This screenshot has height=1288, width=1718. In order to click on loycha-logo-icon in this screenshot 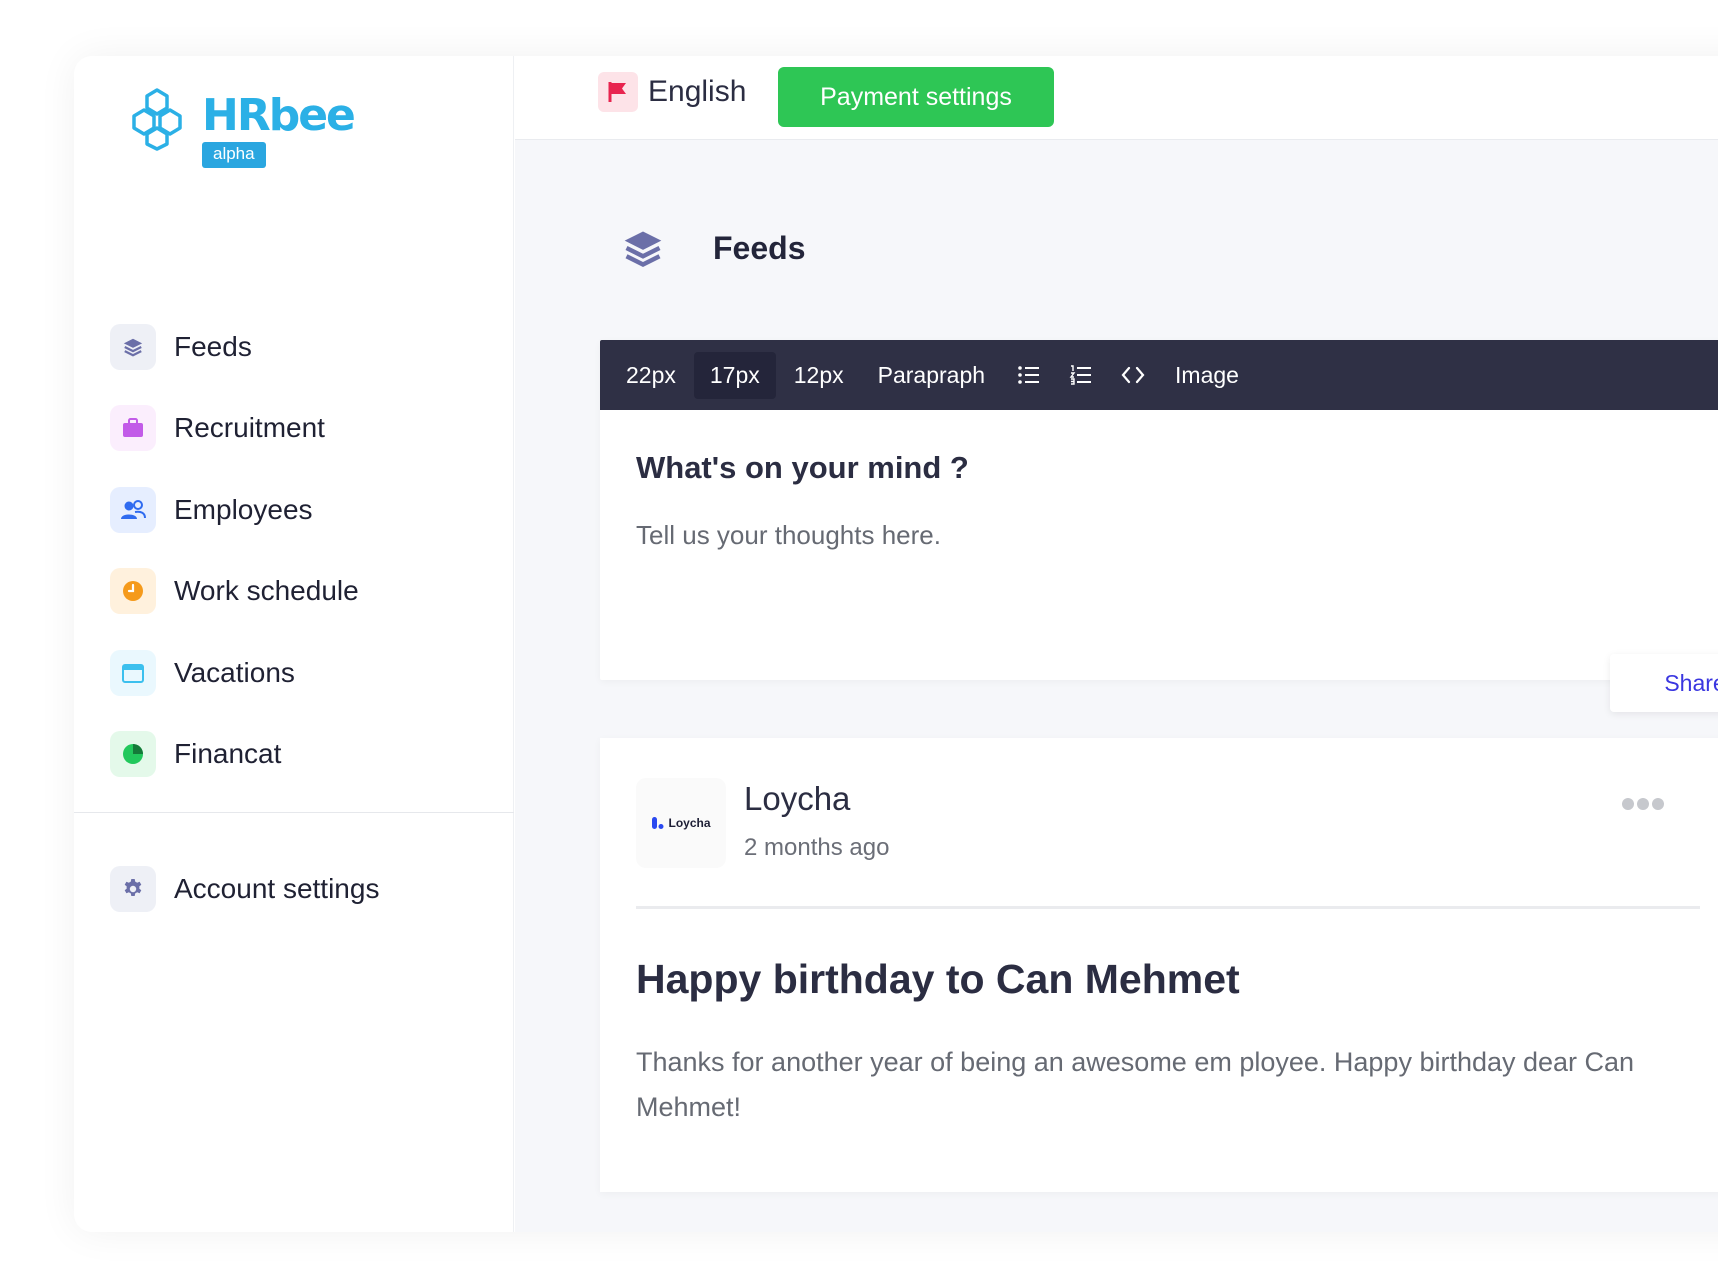, I will do `click(658, 823)`.